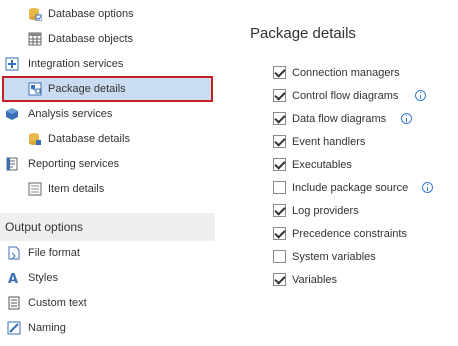  Describe the element at coordinates (76, 64) in the screenshot. I see `tree-item-label: Integration services` at that location.